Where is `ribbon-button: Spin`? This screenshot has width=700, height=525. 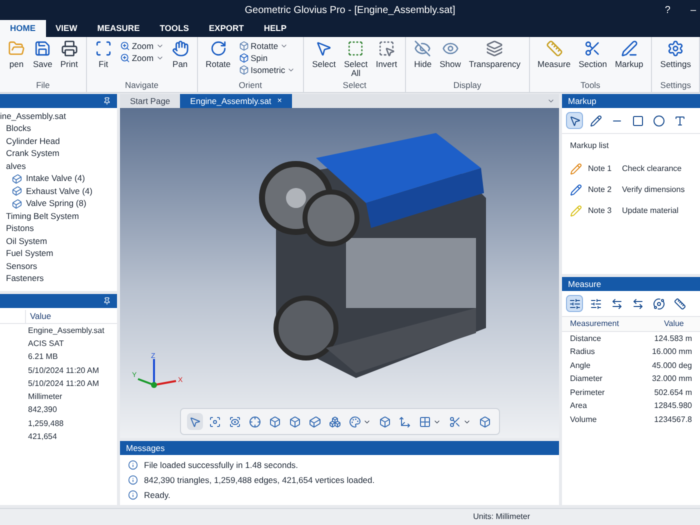 ribbon-button: Spin is located at coordinates (267, 58).